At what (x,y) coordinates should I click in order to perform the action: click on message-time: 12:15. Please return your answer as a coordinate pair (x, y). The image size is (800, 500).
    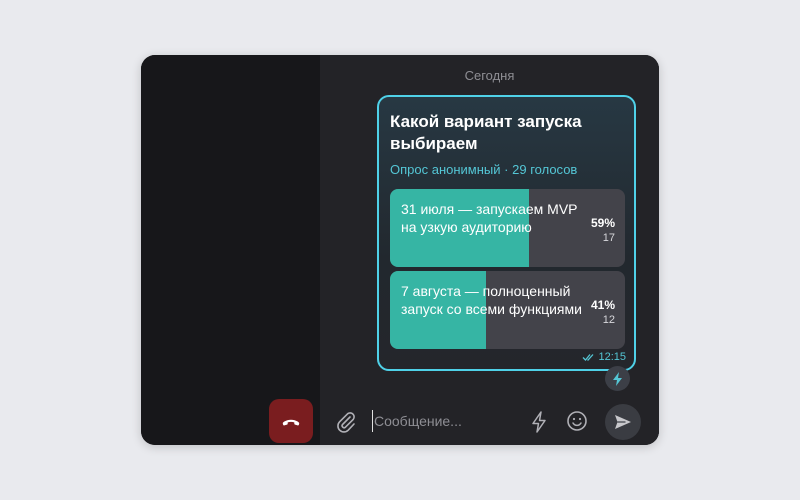
    Looking at the image, I should click on (612, 357).